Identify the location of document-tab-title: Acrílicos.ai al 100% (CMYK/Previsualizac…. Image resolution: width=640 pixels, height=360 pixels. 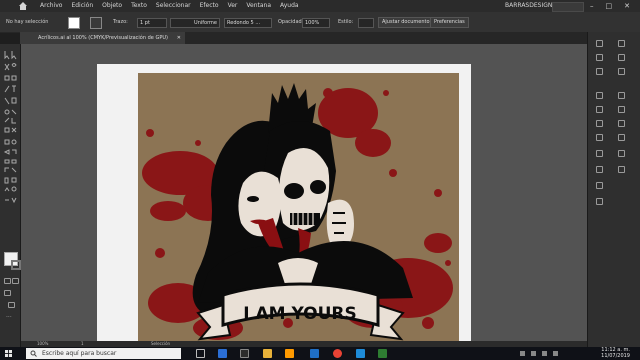
(103, 38).